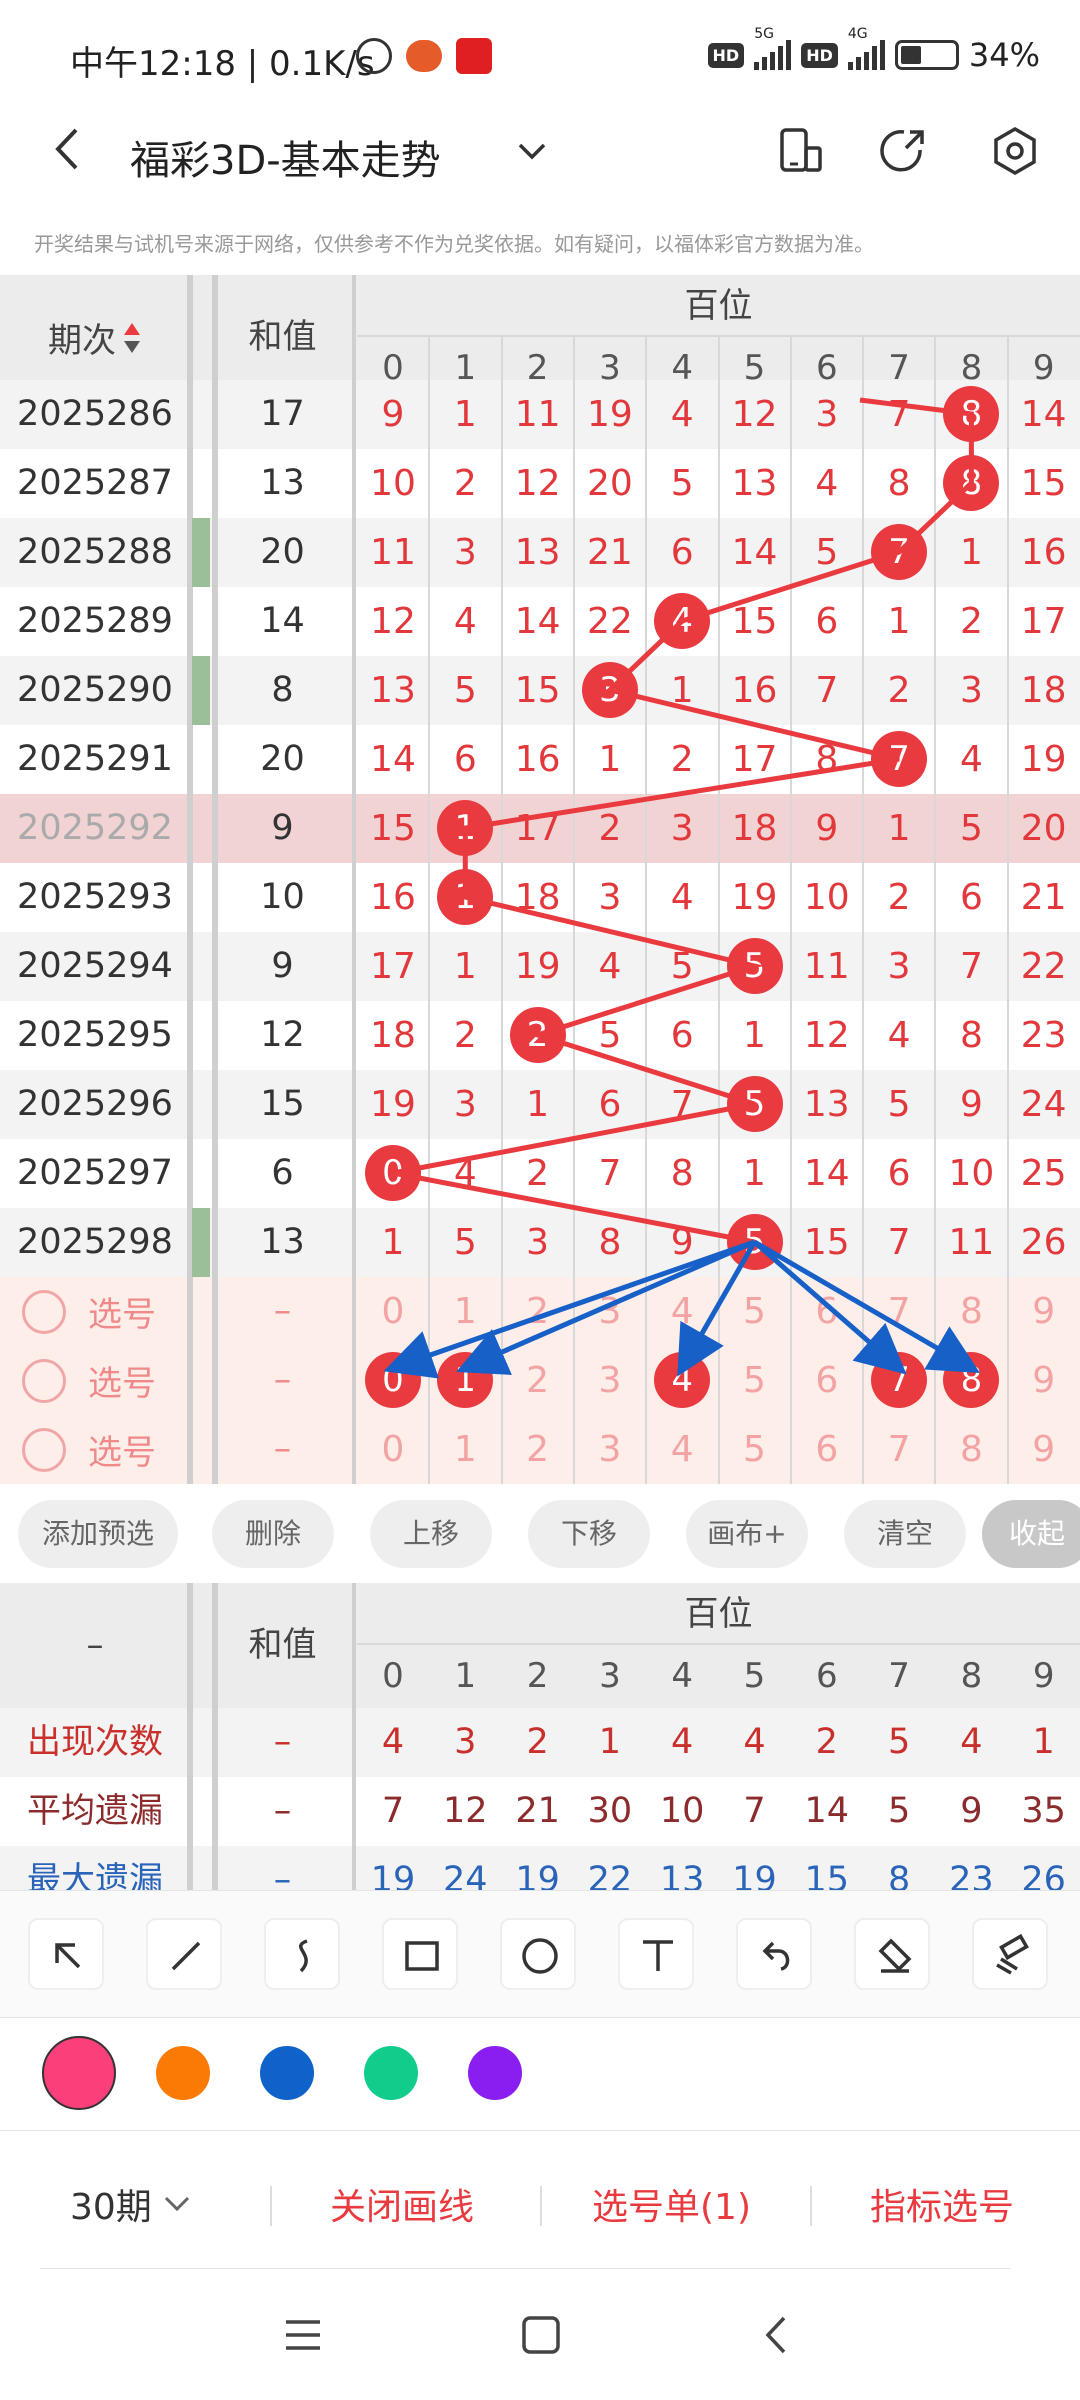  I want to click on stats-cell: 14, so click(827, 1811).